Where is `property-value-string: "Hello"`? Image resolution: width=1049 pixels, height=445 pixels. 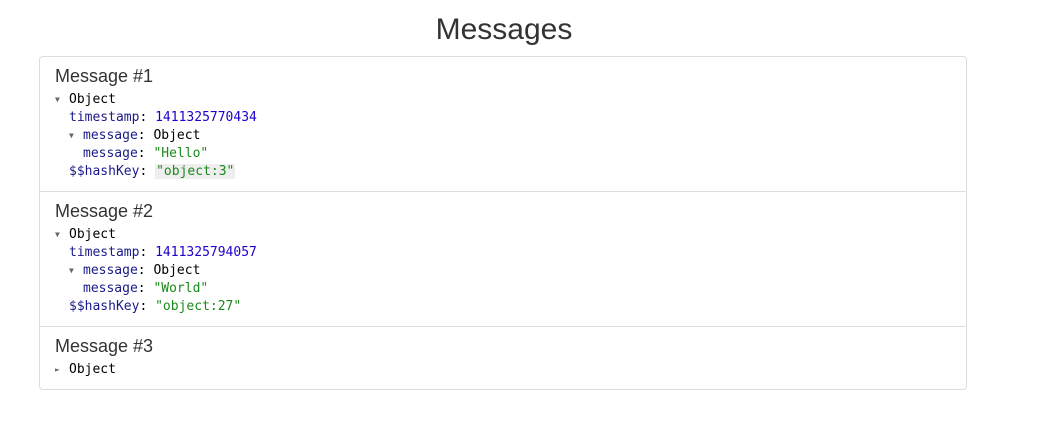 property-value-string: "Hello" is located at coordinates (181, 153).